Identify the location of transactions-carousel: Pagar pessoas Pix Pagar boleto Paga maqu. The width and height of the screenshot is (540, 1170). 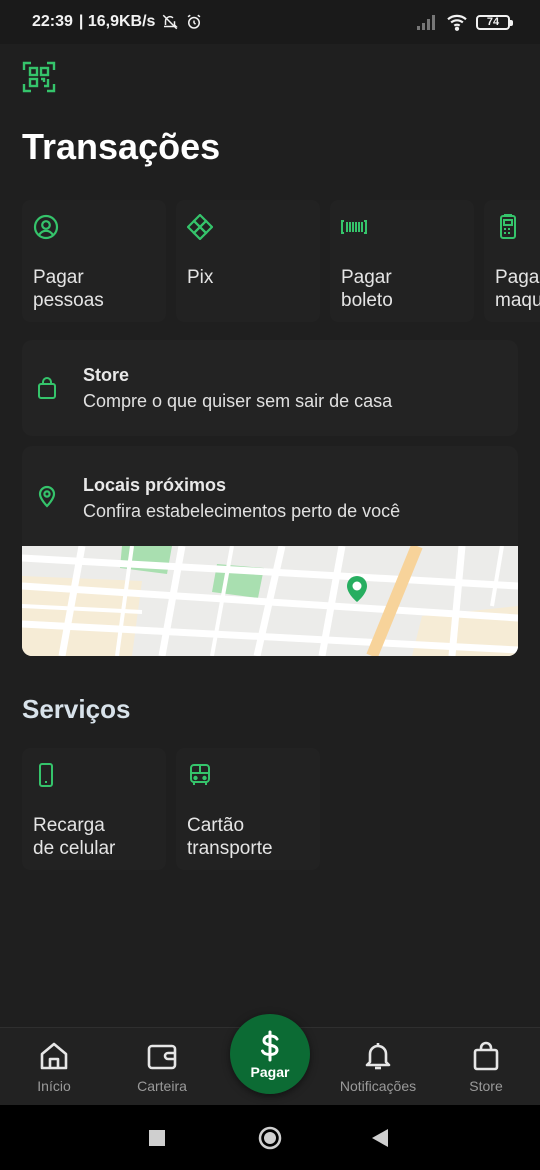
(281, 261).